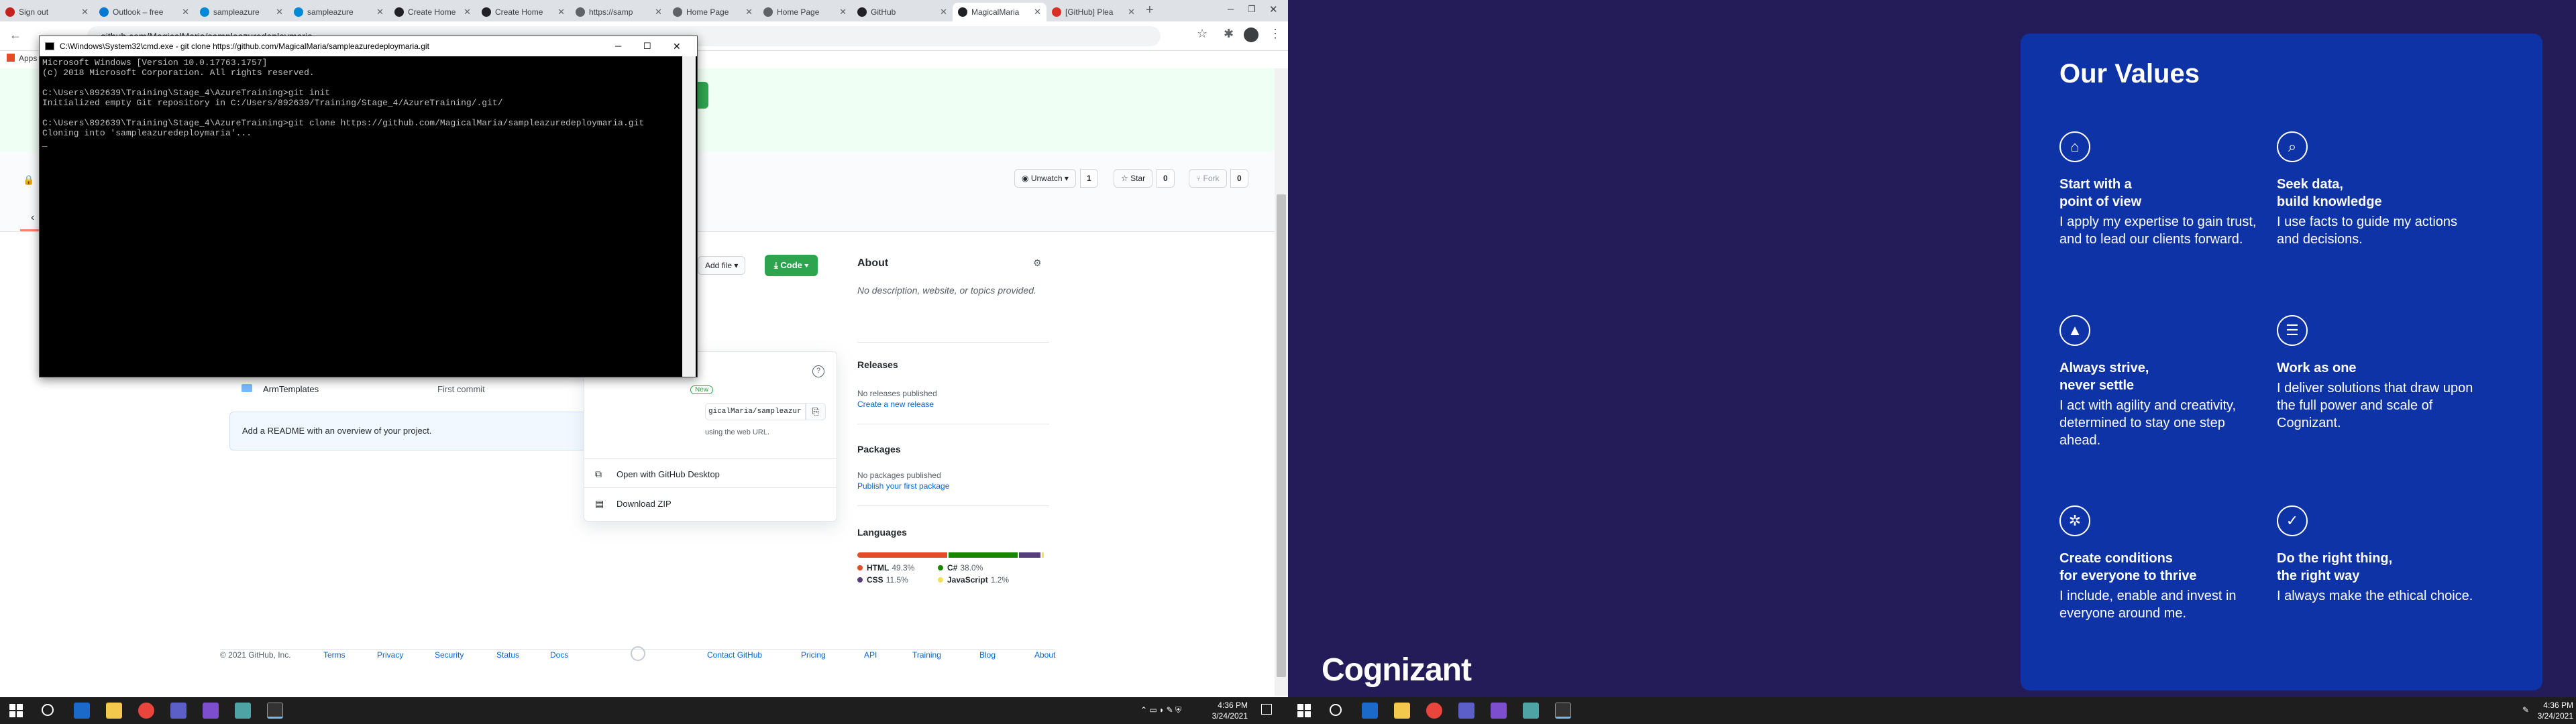  What do you see at coordinates (710, 474) in the screenshot?
I see `open-desktop-item: ⧉ Open with GitHub Desktop` at bounding box center [710, 474].